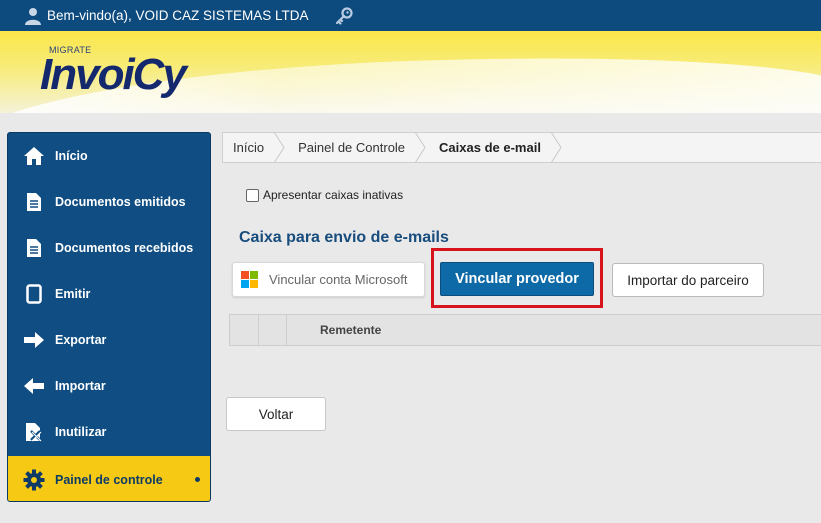 This screenshot has height=523, width=821. I want to click on home-icon, so click(34, 156).